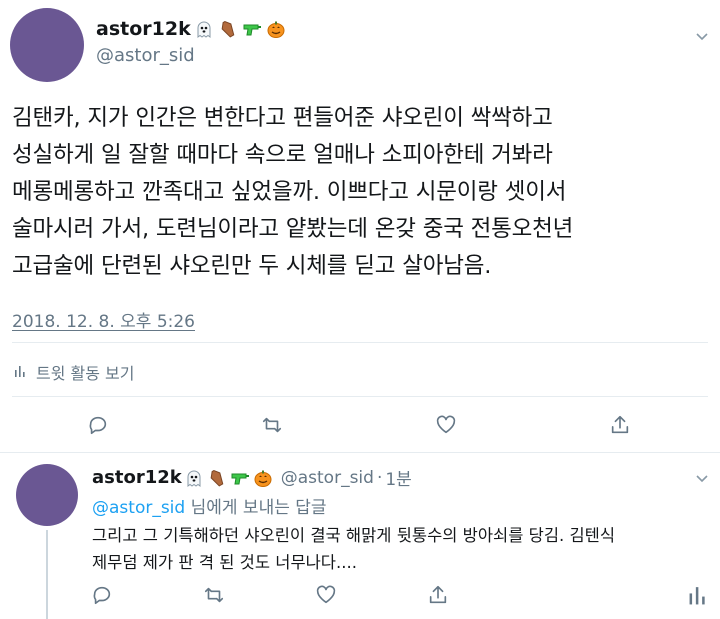 The height and width of the screenshot is (619, 720). I want to click on author-handle: @astor_sid, so click(145, 55).